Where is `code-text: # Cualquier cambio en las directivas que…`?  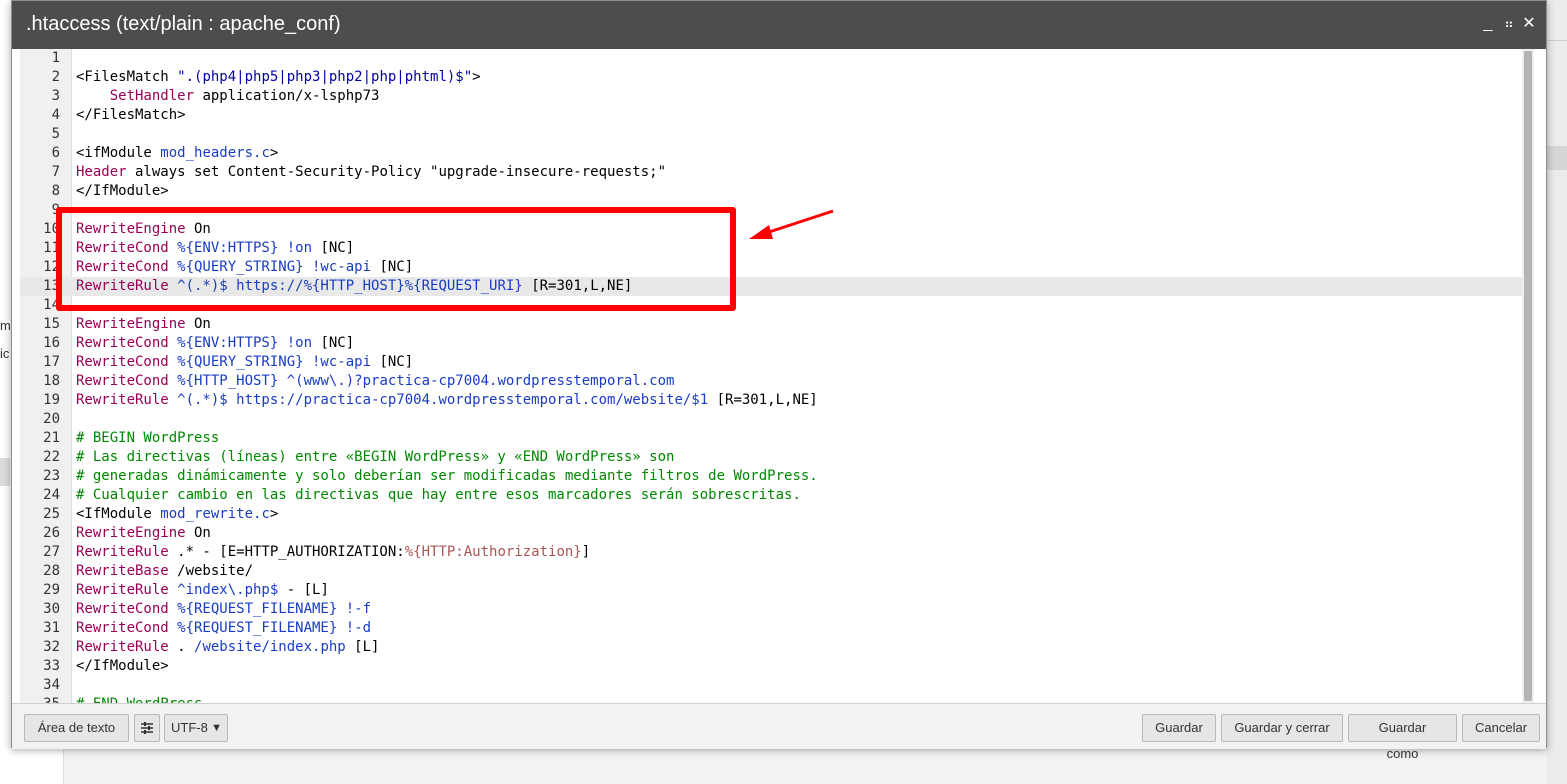 code-text: # Cualquier cambio en las directivas que… is located at coordinates (438, 495).